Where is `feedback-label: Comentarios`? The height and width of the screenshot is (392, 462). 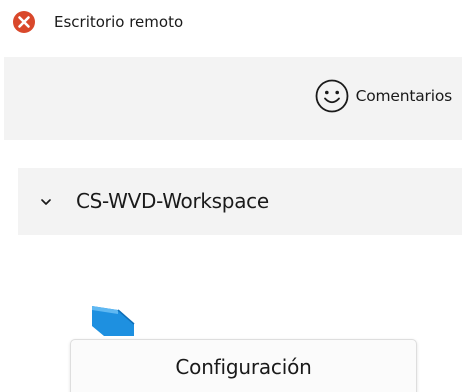
feedback-label: Comentarios is located at coordinates (404, 96).